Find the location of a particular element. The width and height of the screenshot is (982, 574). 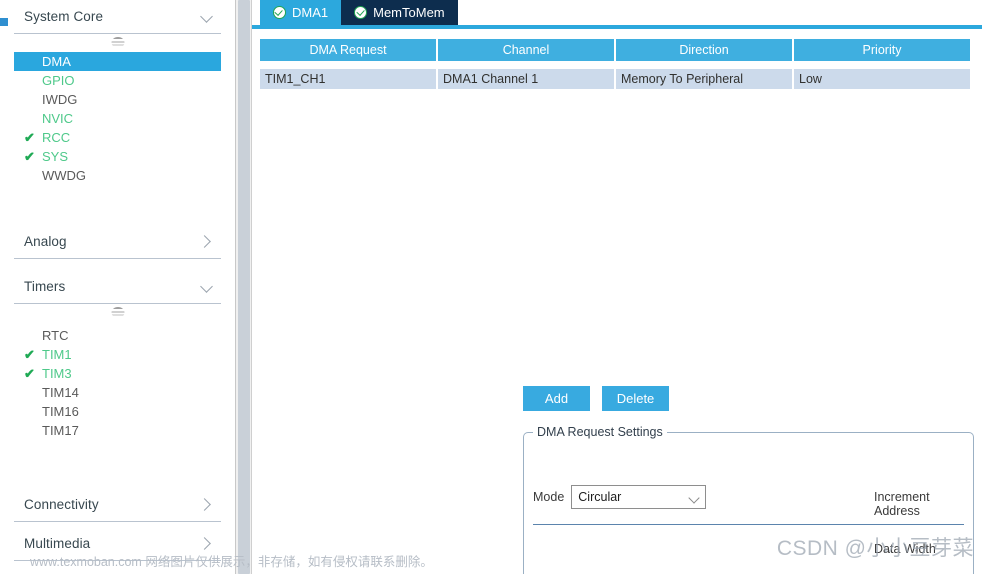

scrollbar-thumb is located at coordinates (244, 287).